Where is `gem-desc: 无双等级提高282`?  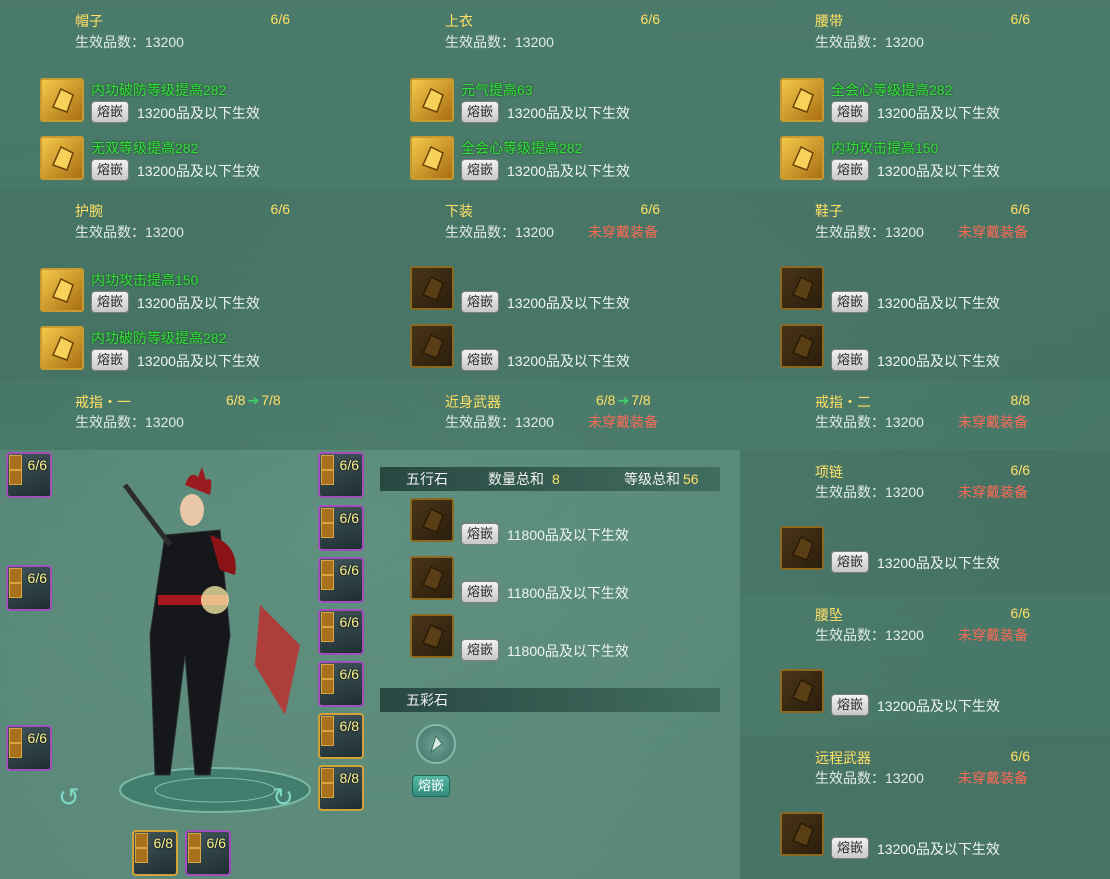 gem-desc: 无双等级提高282 is located at coordinates (145, 148).